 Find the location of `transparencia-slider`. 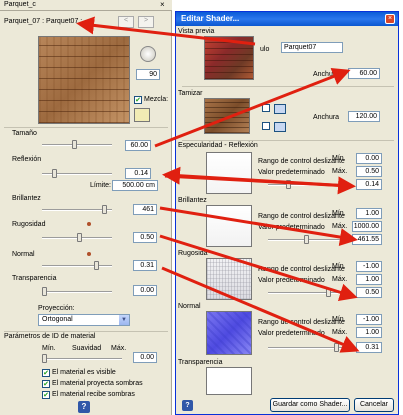

transparencia-slider is located at coordinates (77, 292).